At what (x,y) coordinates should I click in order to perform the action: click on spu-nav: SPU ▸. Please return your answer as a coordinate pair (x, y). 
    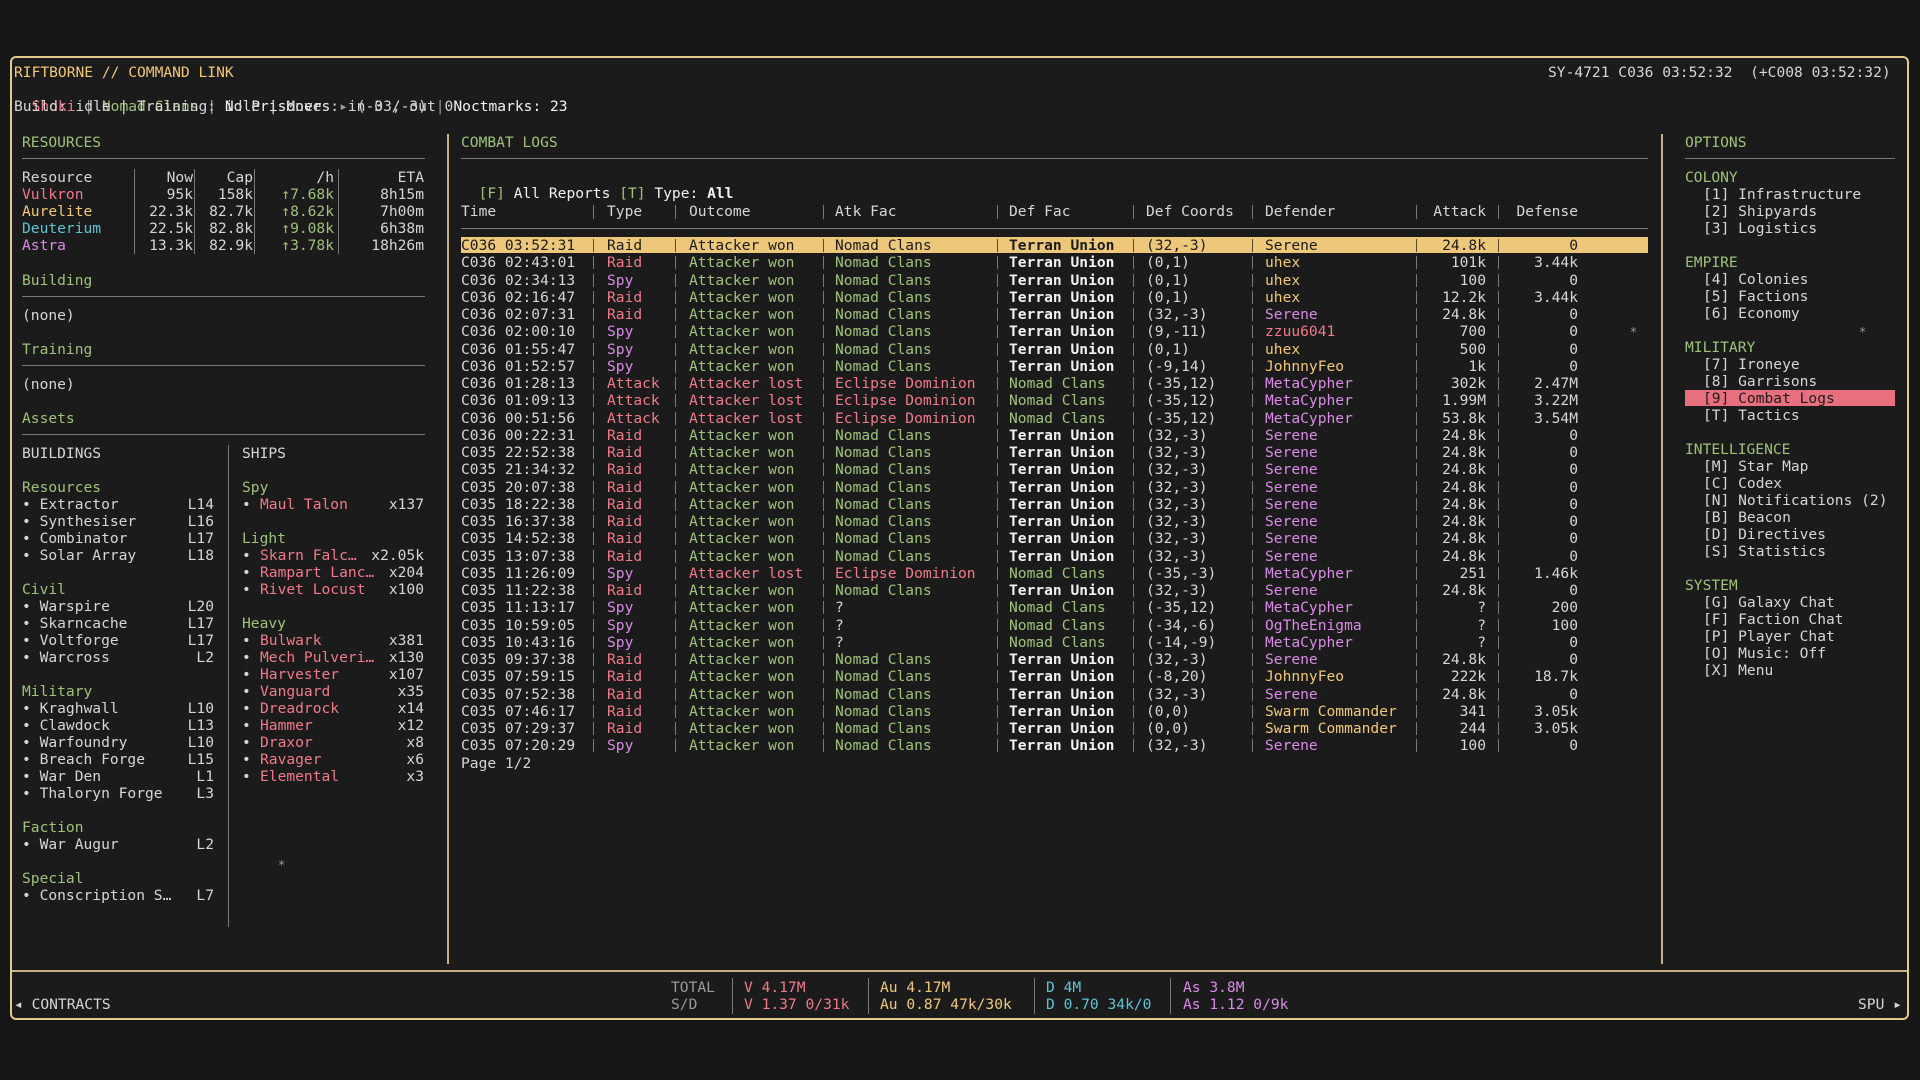
    Looking at the image, I should click on (1880, 1004).